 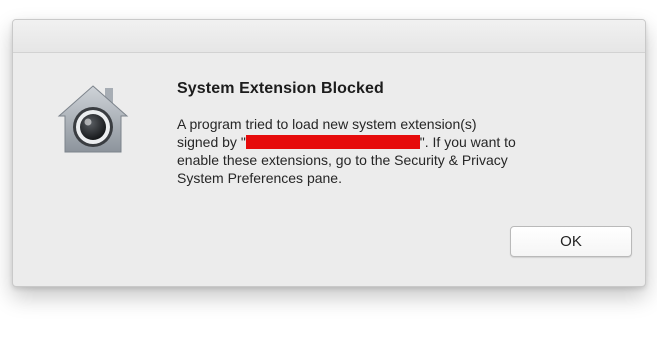 What do you see at coordinates (93, 118) in the screenshot?
I see `gatekeeper-house-lock-icon` at bounding box center [93, 118].